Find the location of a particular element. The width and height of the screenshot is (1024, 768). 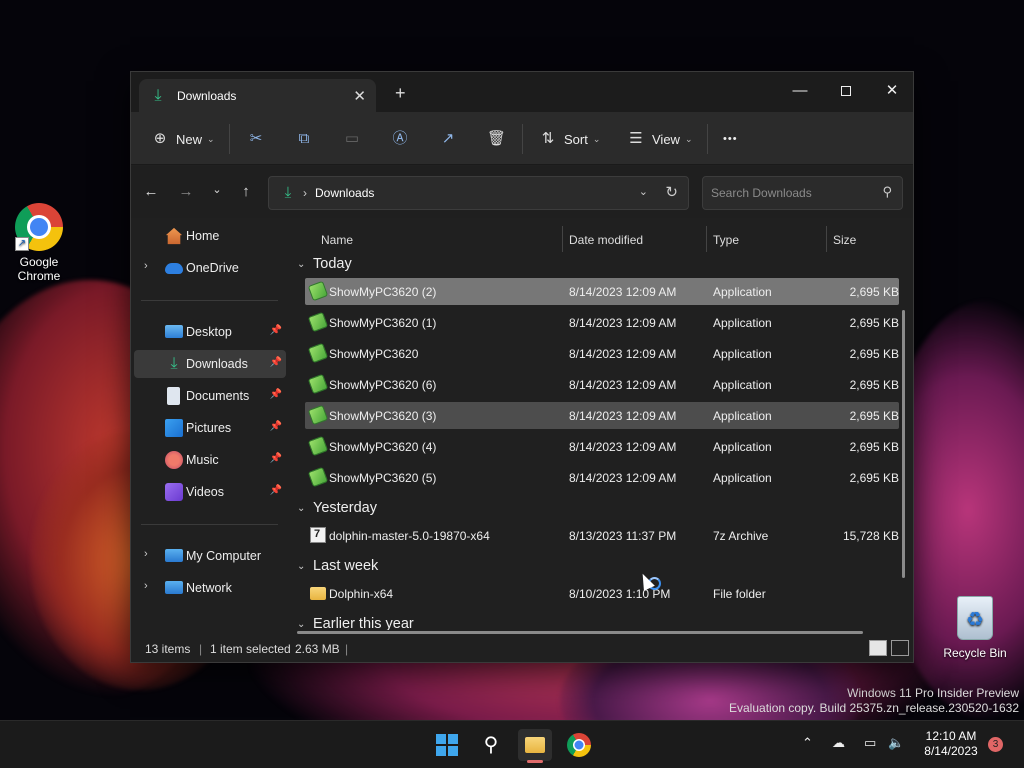

close-window-button: ✕ is located at coordinates (892, 91).